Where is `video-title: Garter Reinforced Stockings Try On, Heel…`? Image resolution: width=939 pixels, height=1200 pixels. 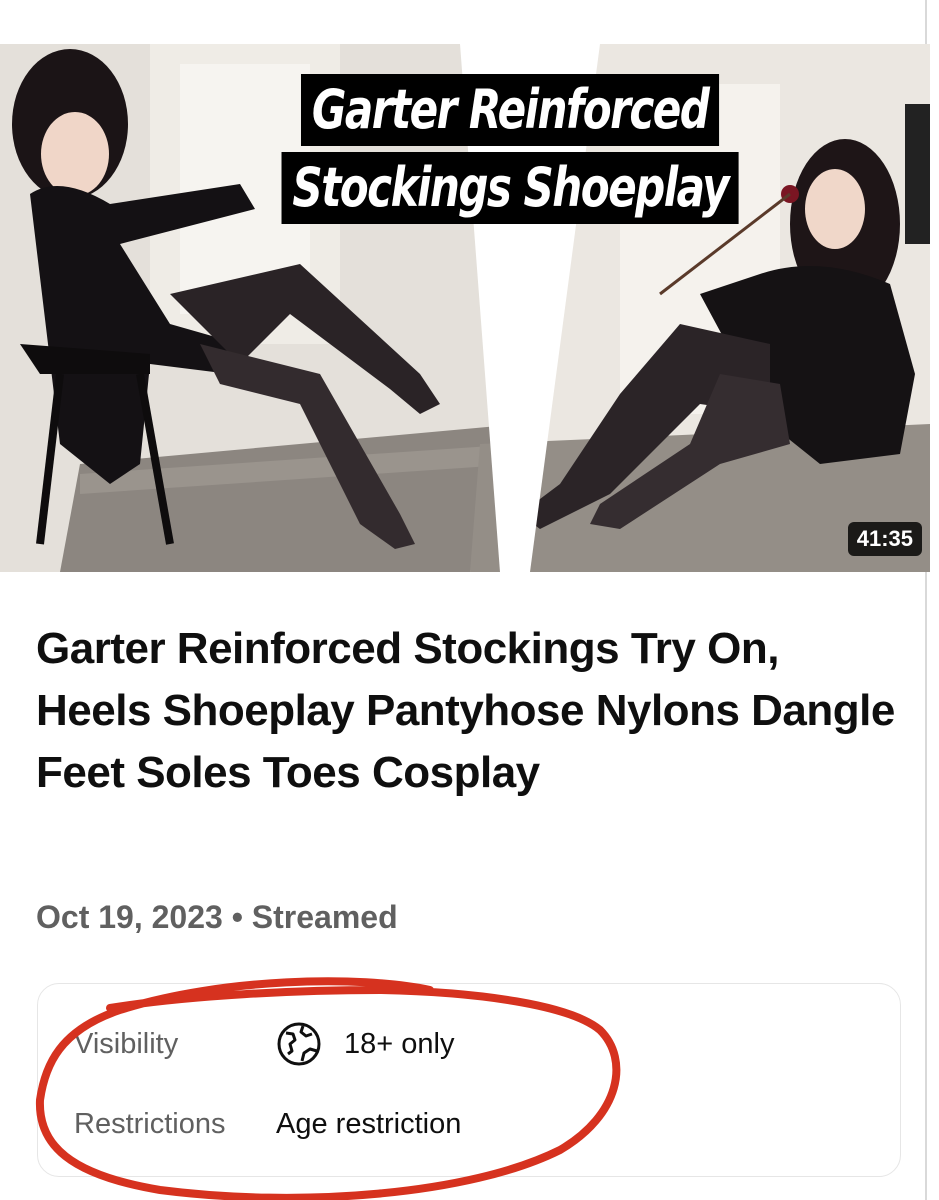
video-title: Garter Reinforced Stockings Try On, Heel… is located at coordinates (465, 710).